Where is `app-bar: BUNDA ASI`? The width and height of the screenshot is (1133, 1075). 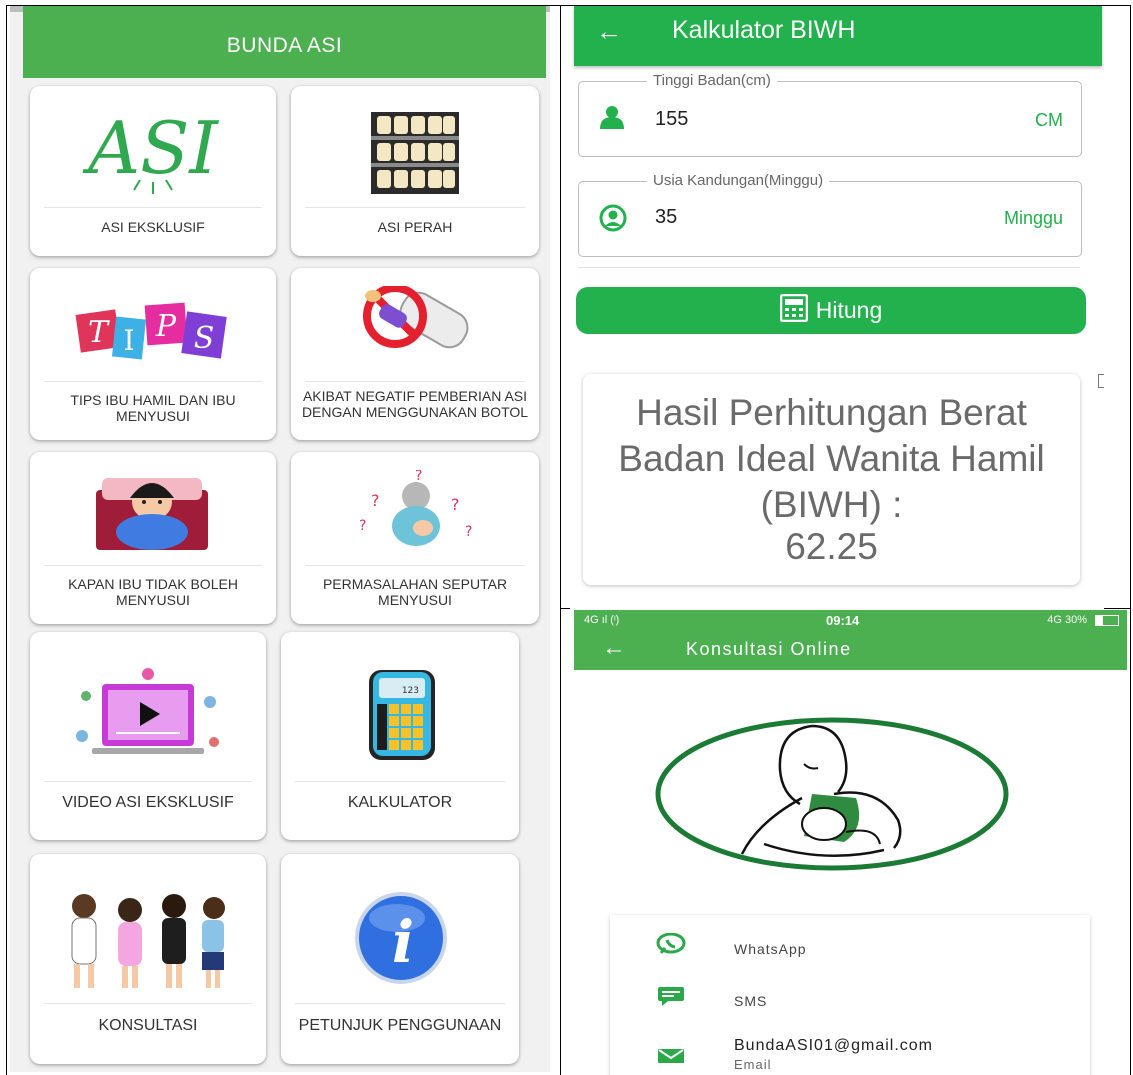 app-bar: BUNDA ASI is located at coordinates (284, 42).